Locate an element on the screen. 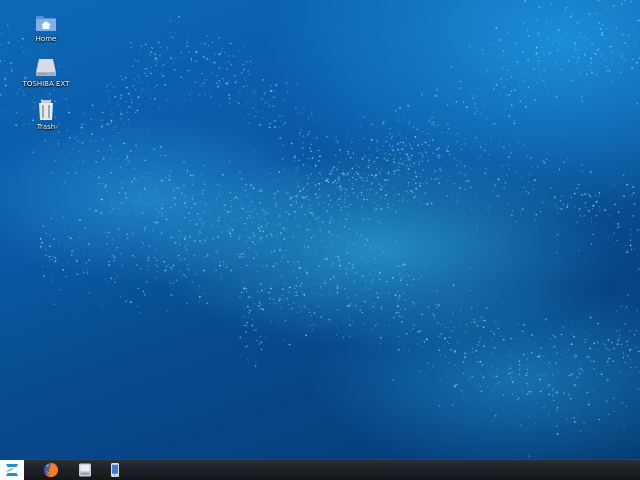 The image size is (640, 480). desktop-icon-toshiba-ext: TOSHIBA EXT is located at coordinates (46, 72).